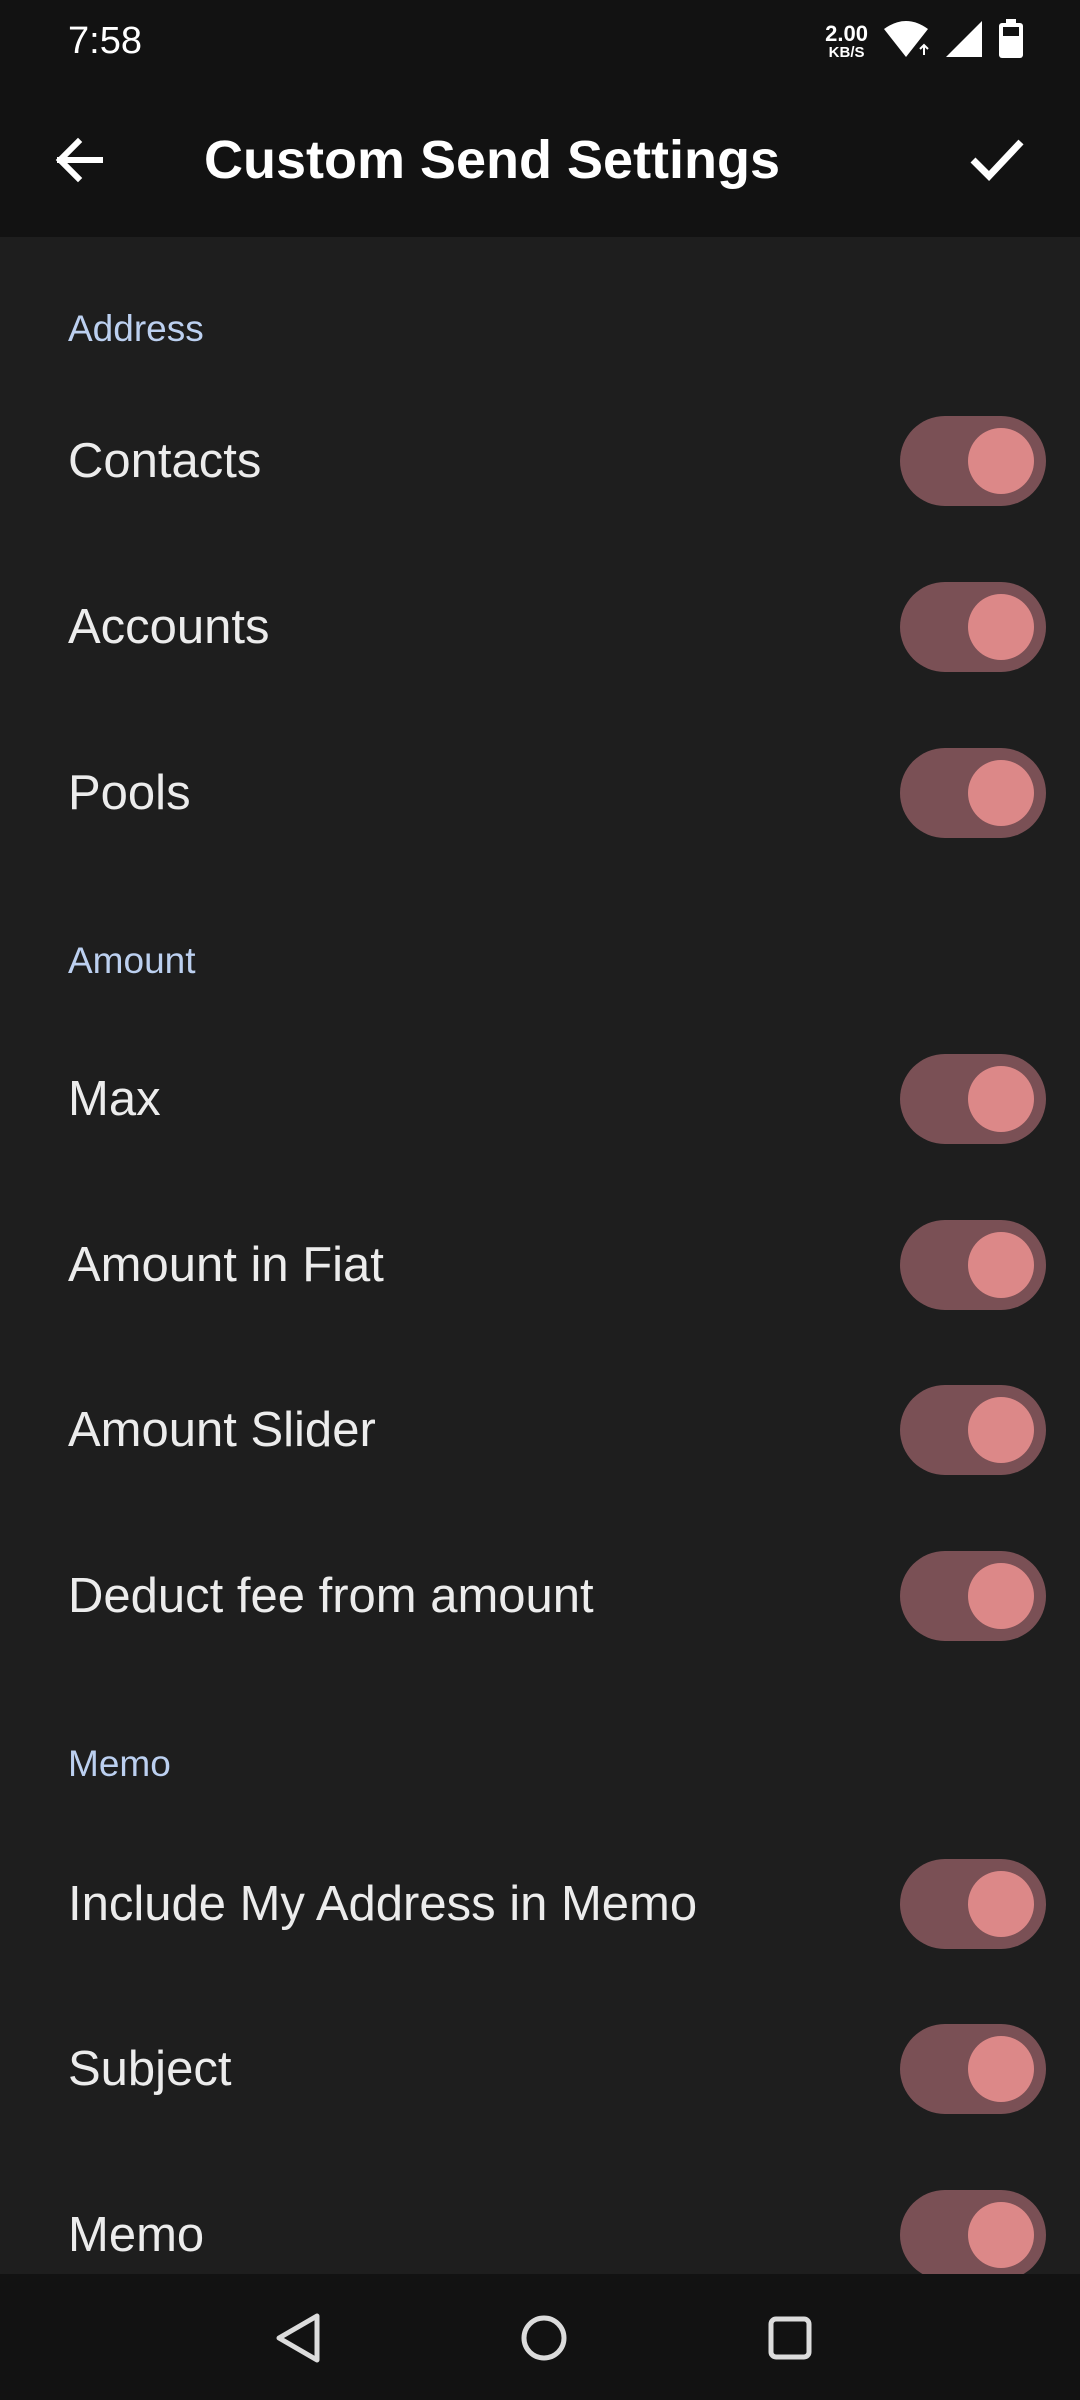  I want to click on back-triangle-icon, so click(298, 2338).